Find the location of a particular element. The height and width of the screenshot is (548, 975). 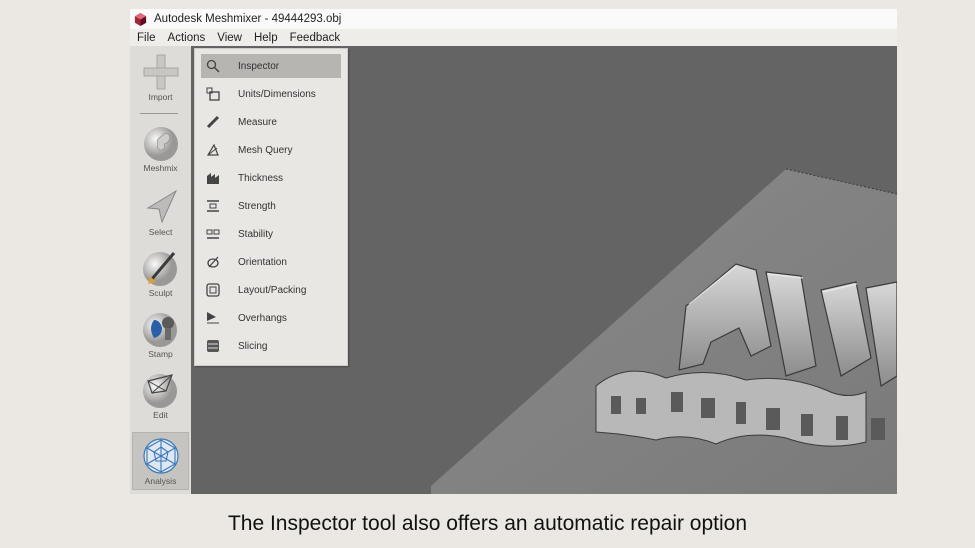

import-button: Import is located at coordinates (160, 77).